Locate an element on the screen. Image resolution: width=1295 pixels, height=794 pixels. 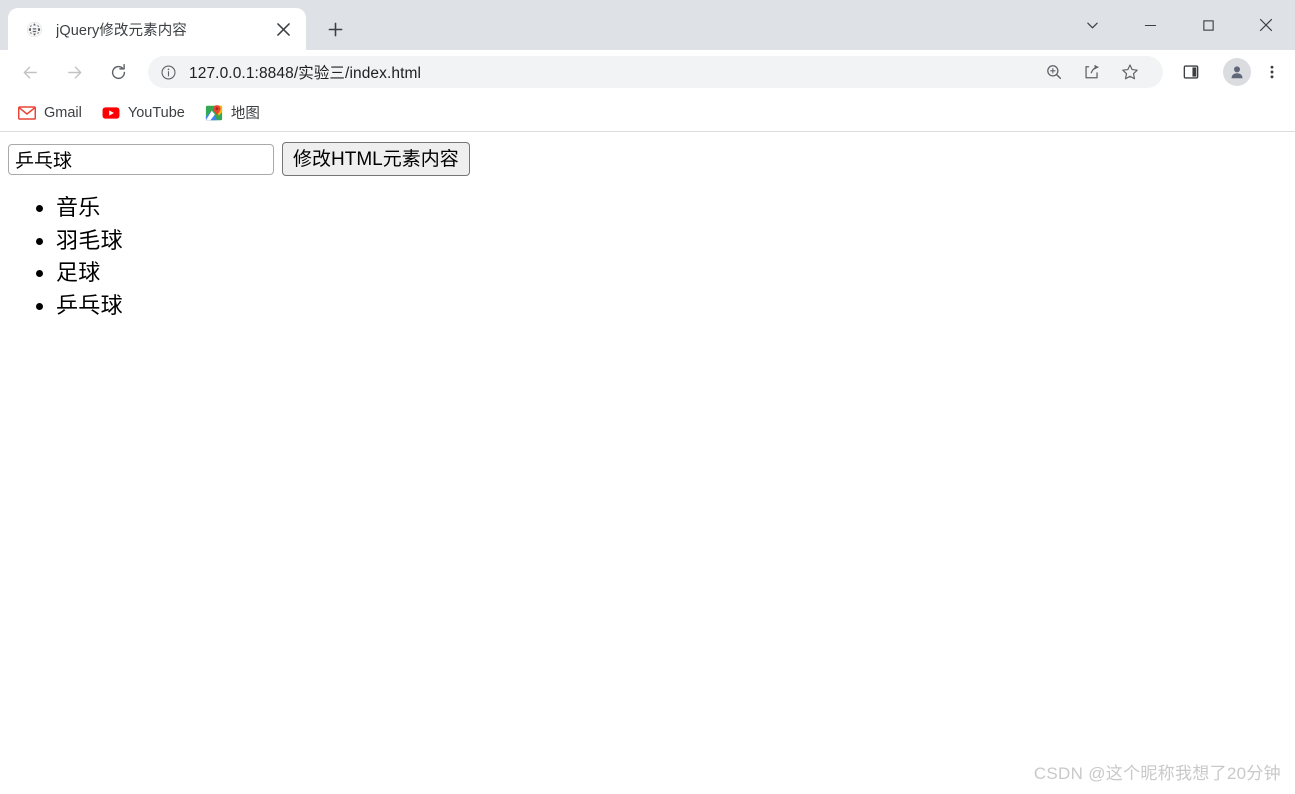
browser-toolbar: 127.0.0.1:8848/实验三/index.html is located at coordinates (647, 72).